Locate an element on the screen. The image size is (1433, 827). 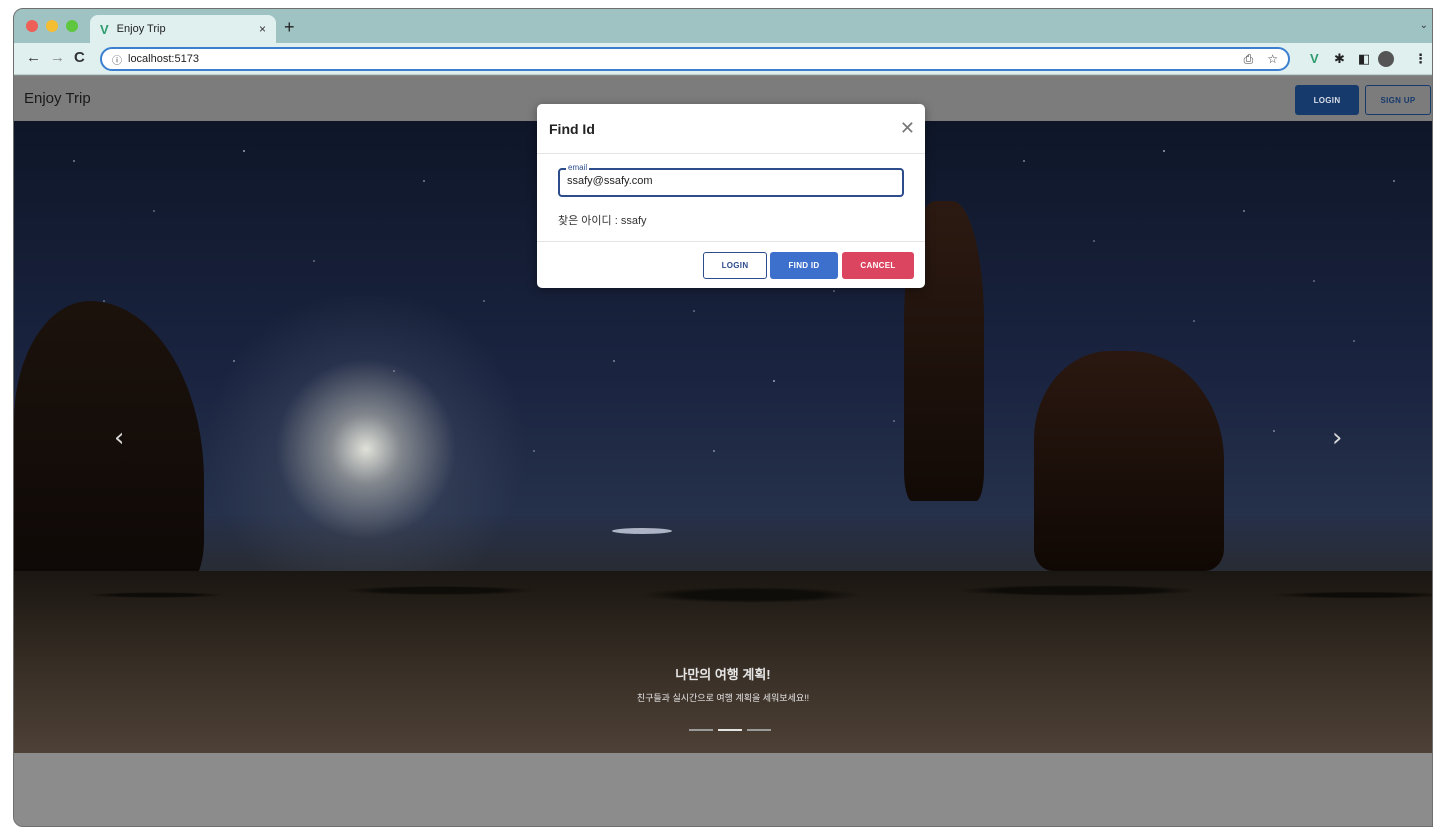
modal-header: Find Id ✕ is located at coordinates (731, 129).